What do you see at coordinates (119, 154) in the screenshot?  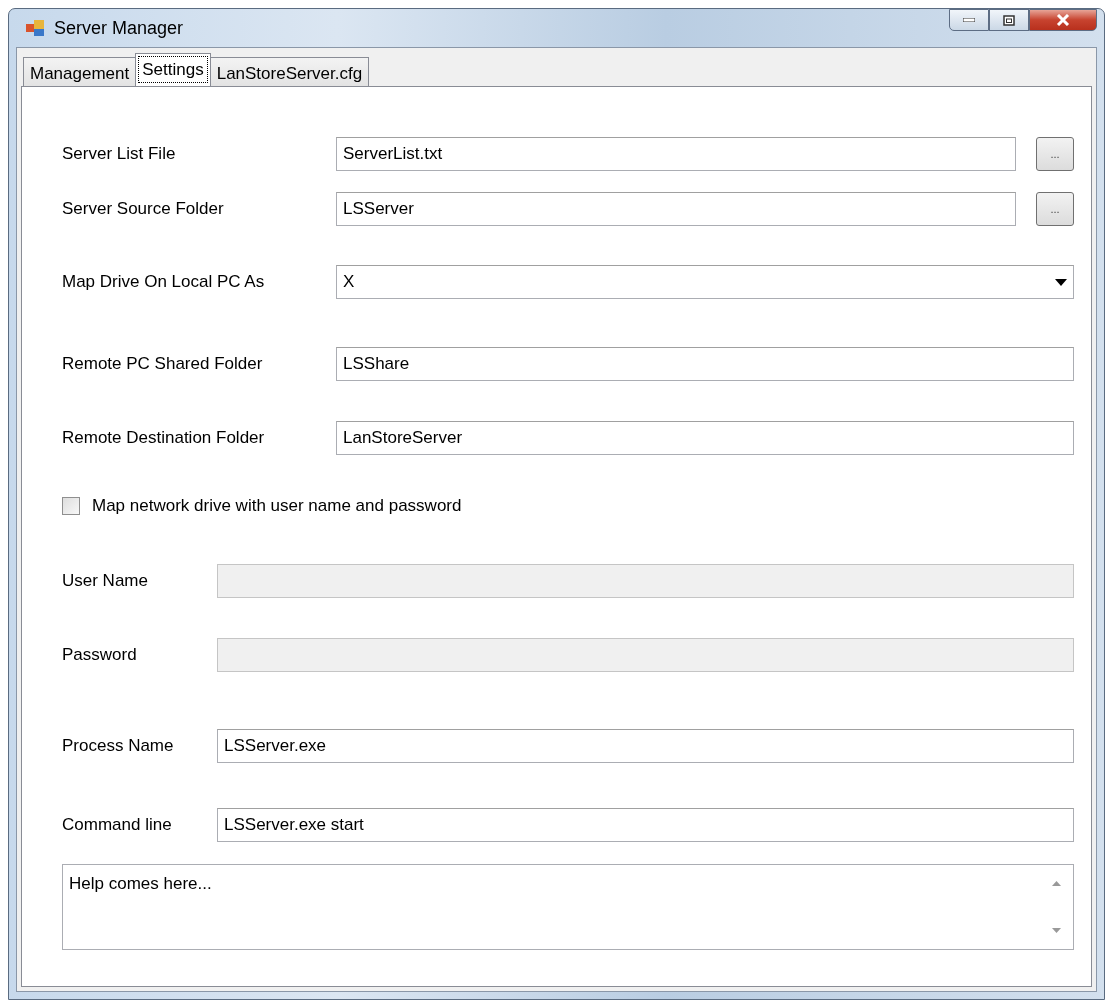 I see `field-label: Server List File` at bounding box center [119, 154].